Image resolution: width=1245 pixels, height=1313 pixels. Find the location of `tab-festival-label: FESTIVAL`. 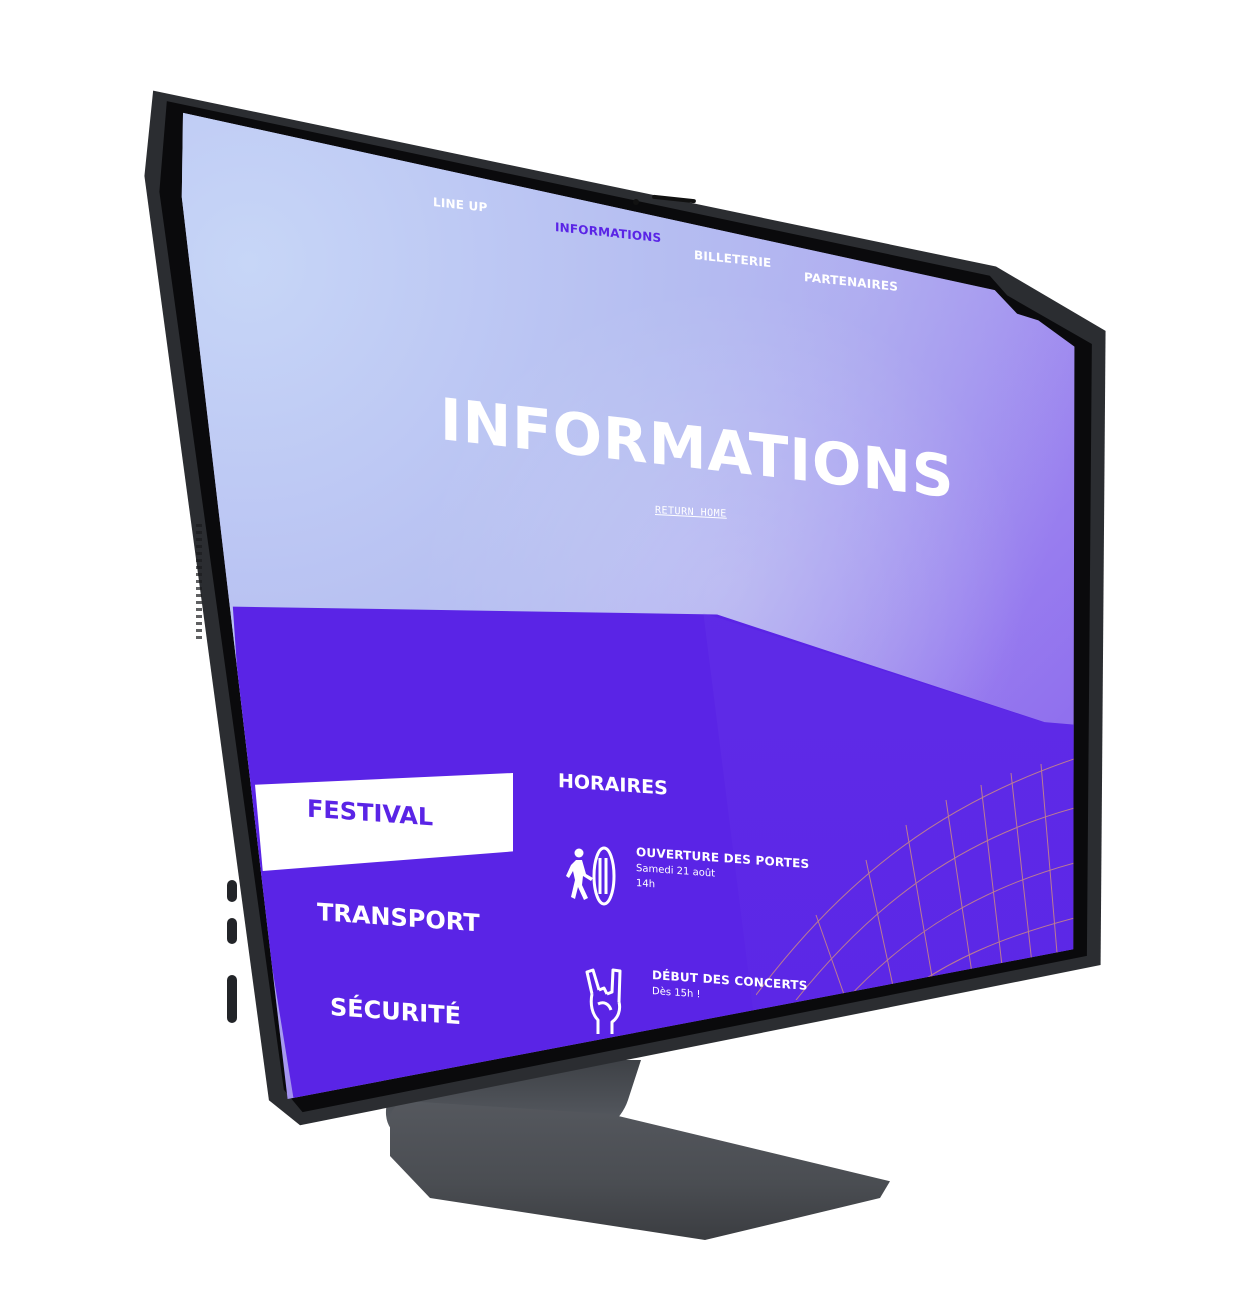

tab-festival-label: FESTIVAL is located at coordinates (370, 813).